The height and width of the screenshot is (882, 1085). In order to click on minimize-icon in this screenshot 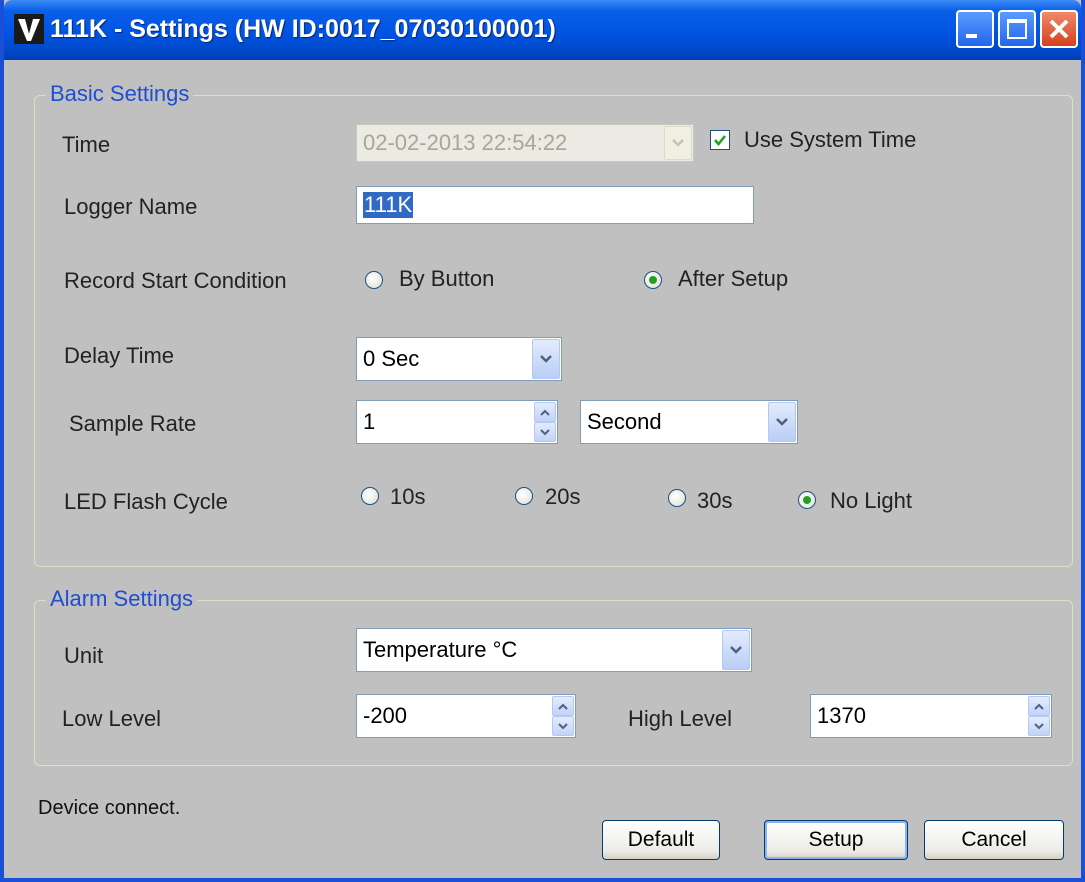, I will do `click(971, 36)`.